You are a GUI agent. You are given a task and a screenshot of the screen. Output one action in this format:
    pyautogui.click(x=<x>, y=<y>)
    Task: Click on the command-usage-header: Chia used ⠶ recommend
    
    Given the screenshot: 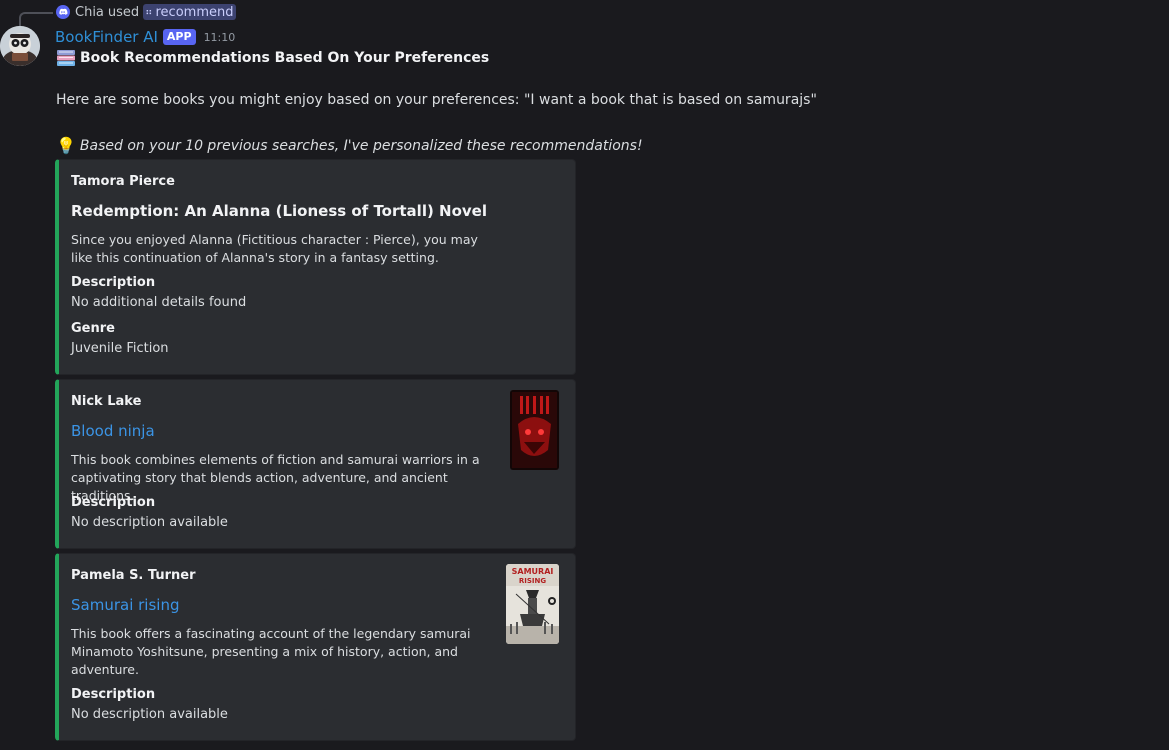 What is the action you would take?
    pyautogui.click(x=146, y=12)
    